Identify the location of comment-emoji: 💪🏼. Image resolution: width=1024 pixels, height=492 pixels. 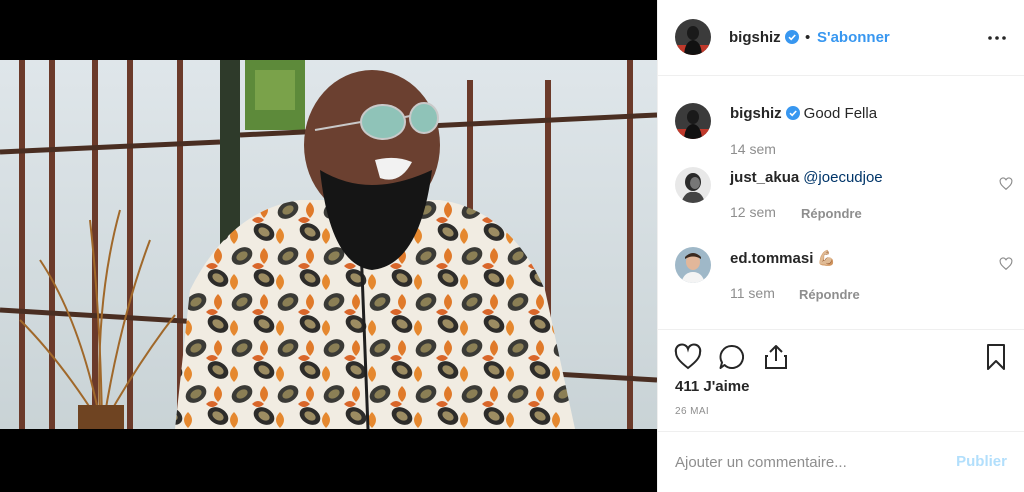
(827, 258).